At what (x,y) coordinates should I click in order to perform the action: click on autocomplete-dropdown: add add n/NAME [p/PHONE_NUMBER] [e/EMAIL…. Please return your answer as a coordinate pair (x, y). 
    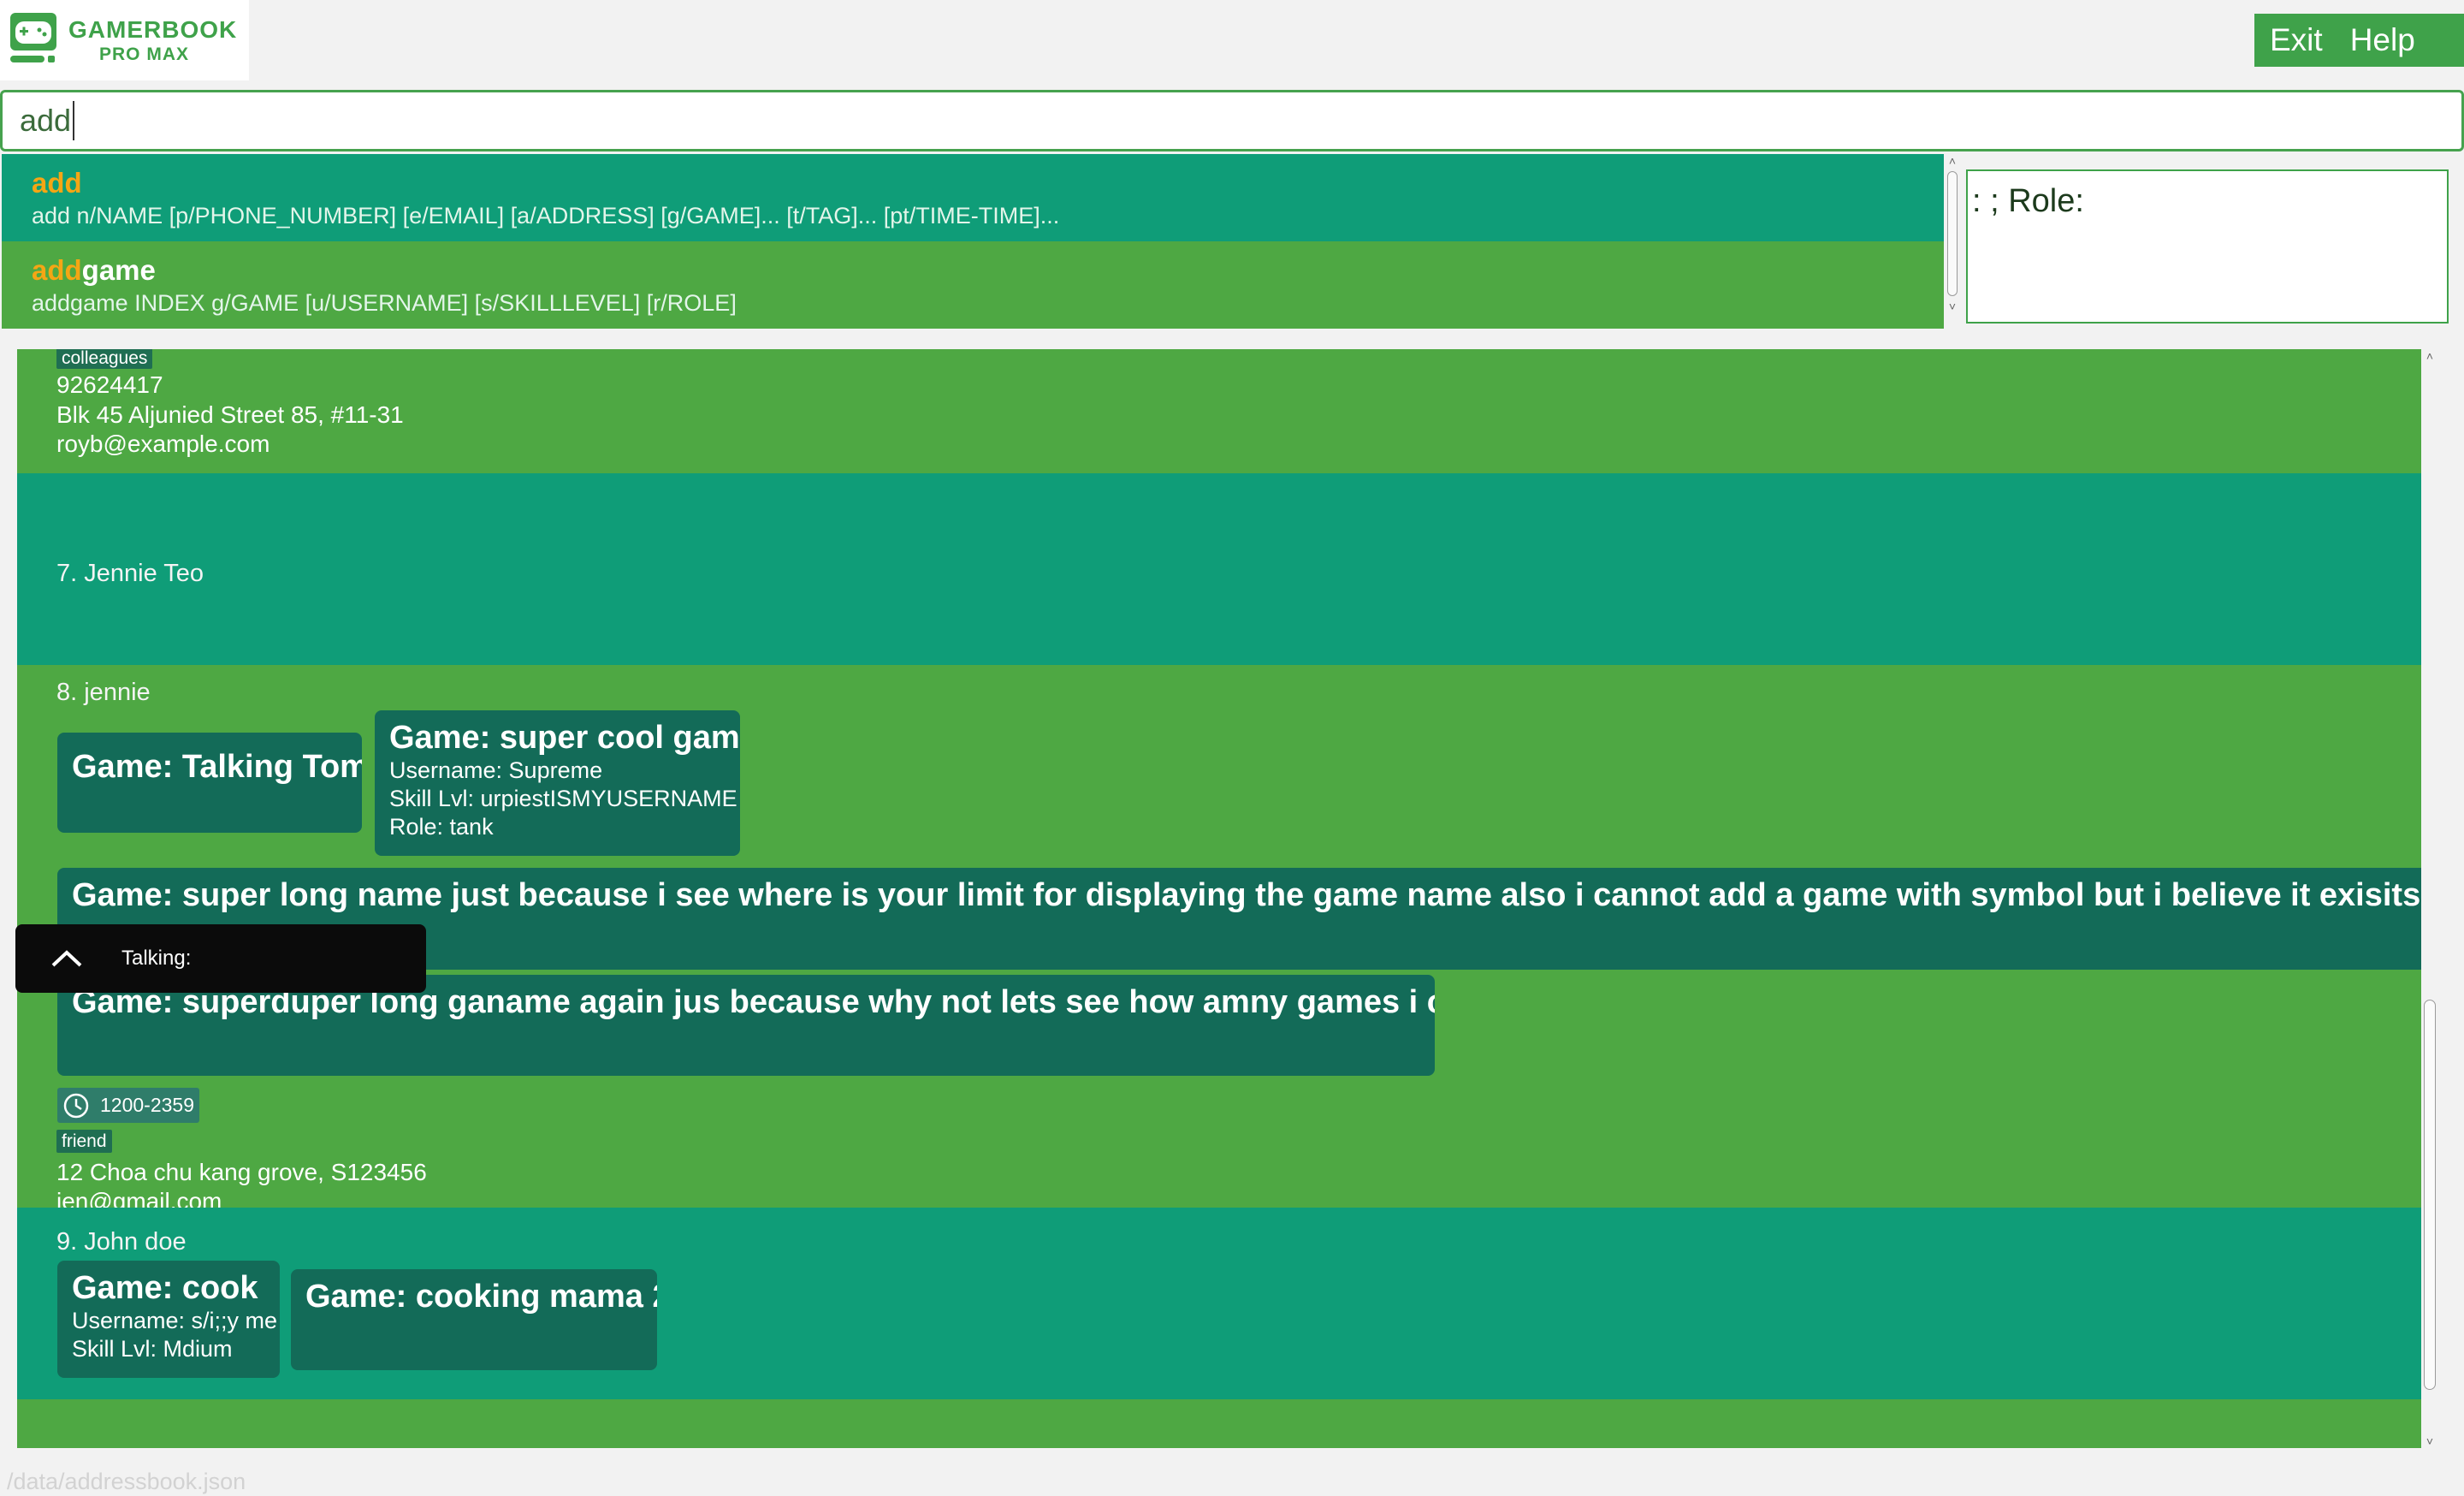
    Looking at the image, I should click on (973, 241).